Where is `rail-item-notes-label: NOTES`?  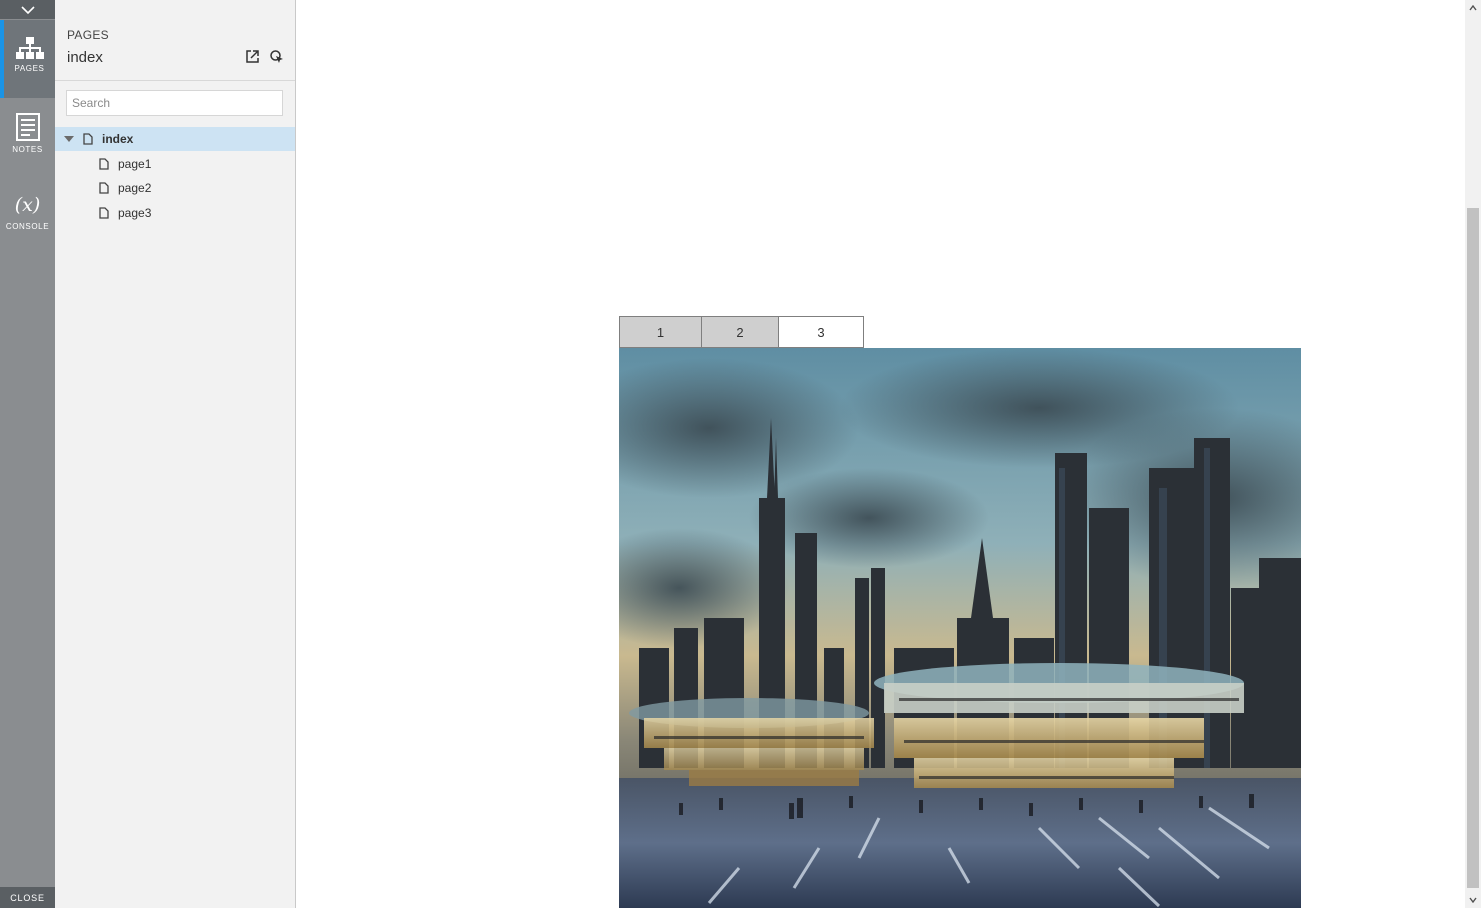 rail-item-notes-label: NOTES is located at coordinates (27, 149).